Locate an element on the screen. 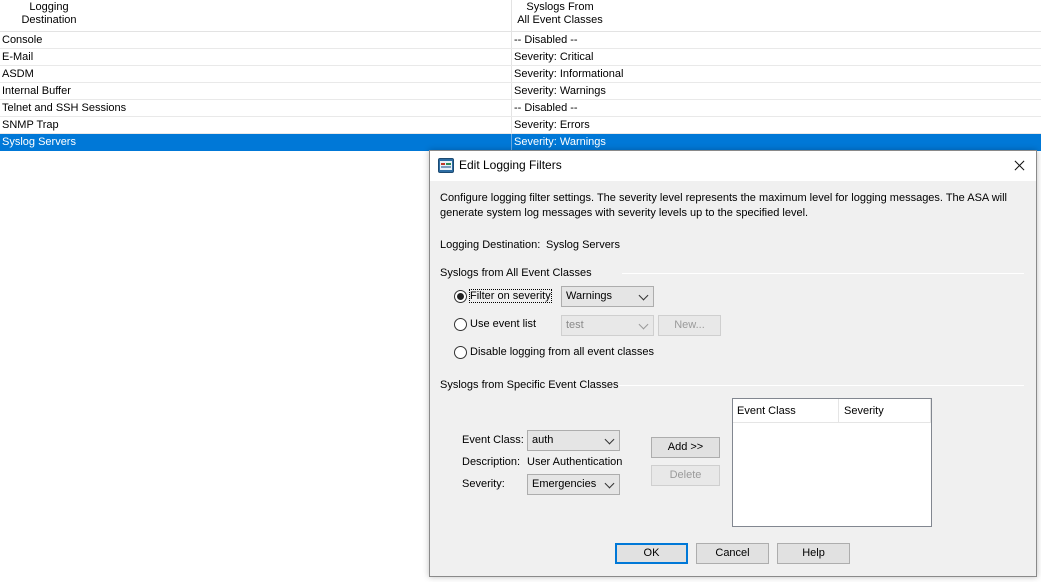  filter-on-severity-label: Filter on severity is located at coordinates (510, 296).